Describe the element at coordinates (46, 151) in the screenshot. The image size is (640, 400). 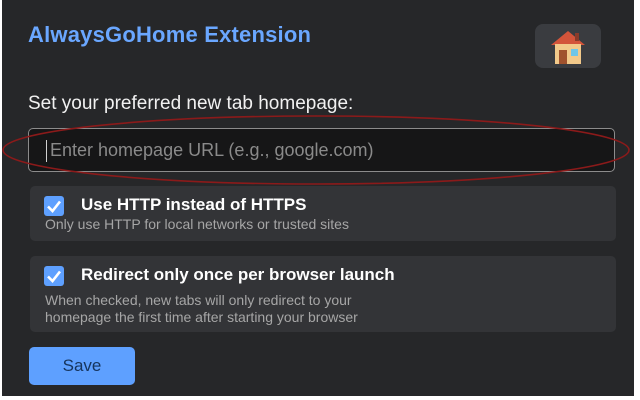
I see `text-caret` at that location.